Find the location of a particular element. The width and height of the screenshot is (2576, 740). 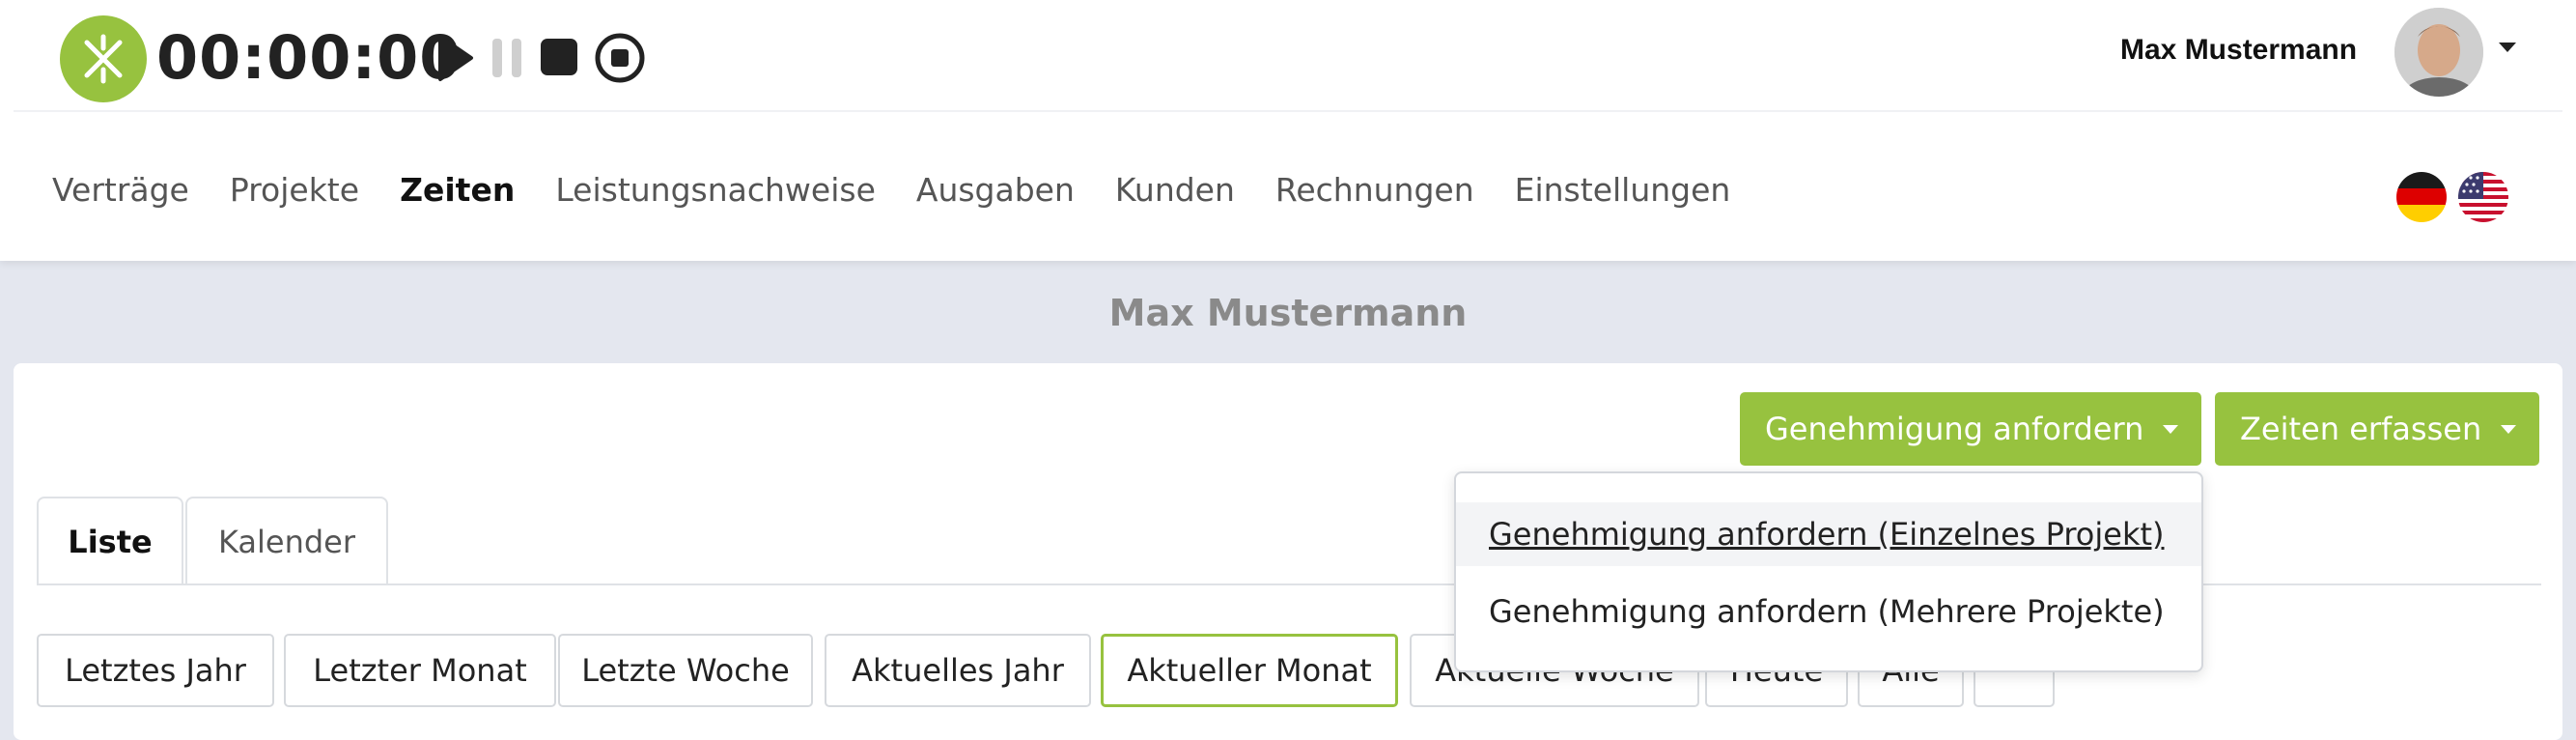

stop-icon is located at coordinates (559, 58).